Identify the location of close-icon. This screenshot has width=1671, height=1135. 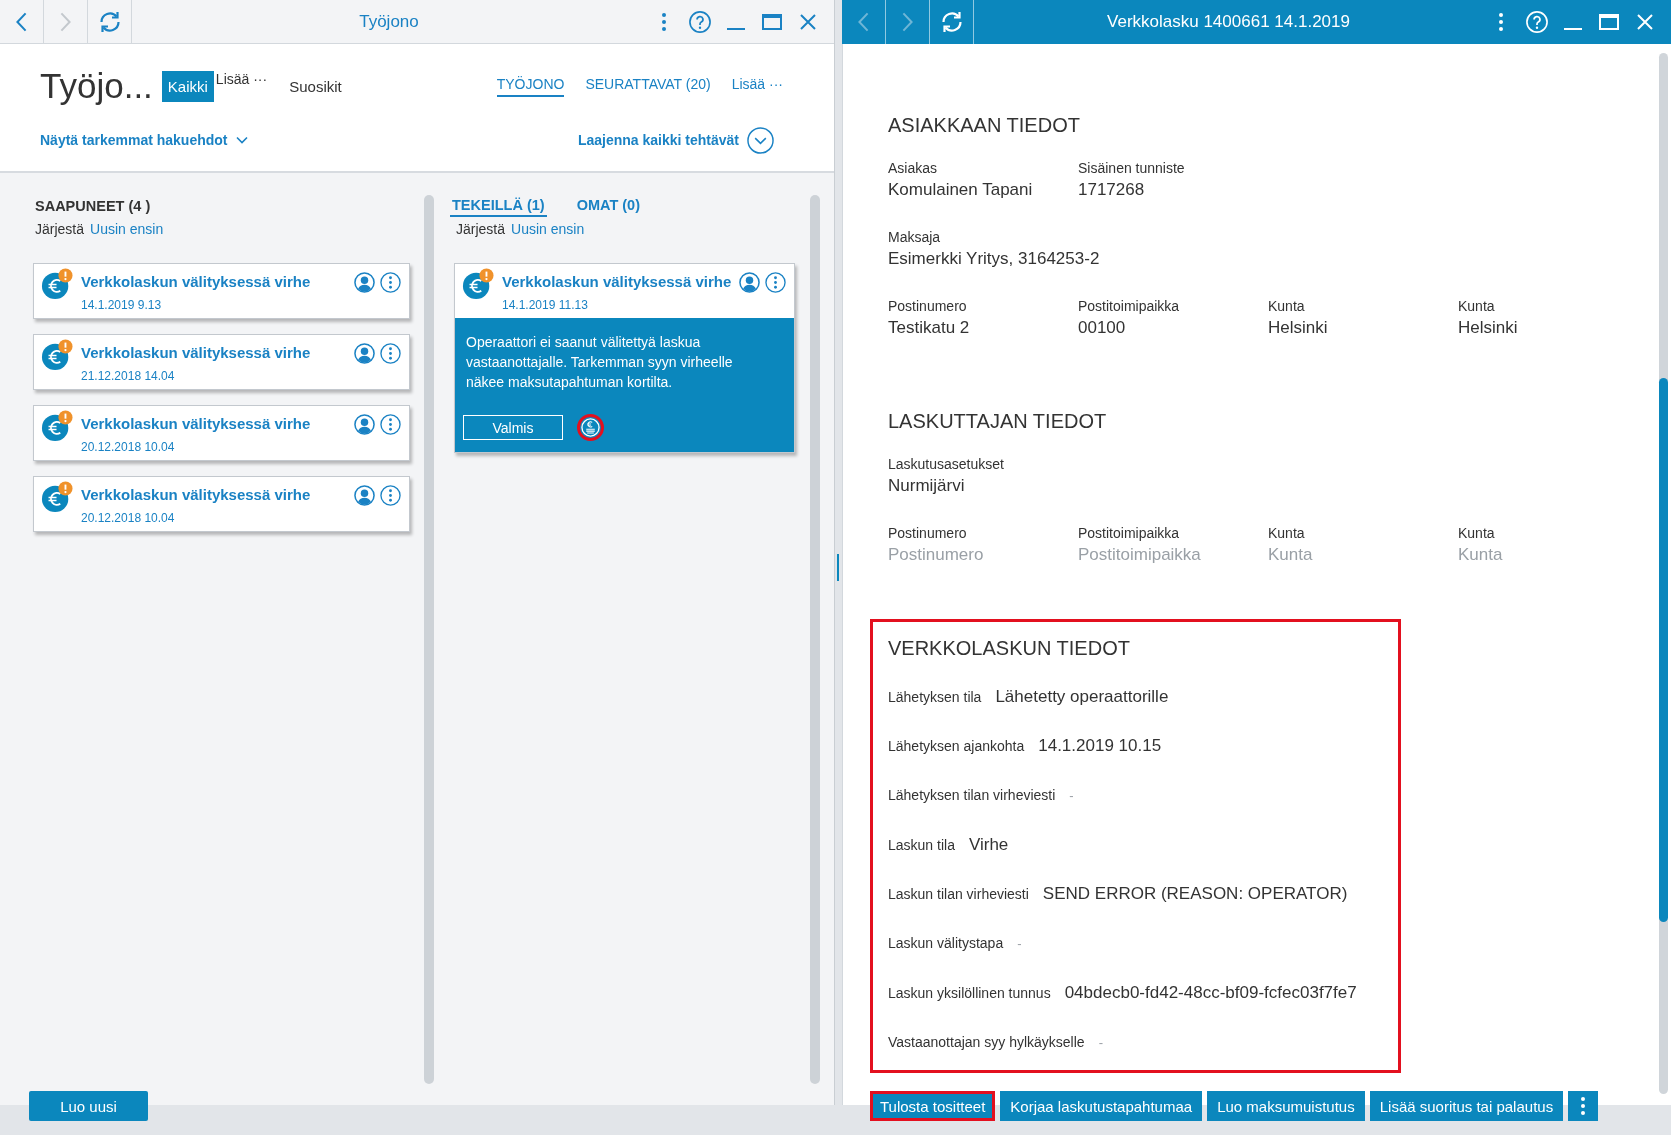
(808, 21).